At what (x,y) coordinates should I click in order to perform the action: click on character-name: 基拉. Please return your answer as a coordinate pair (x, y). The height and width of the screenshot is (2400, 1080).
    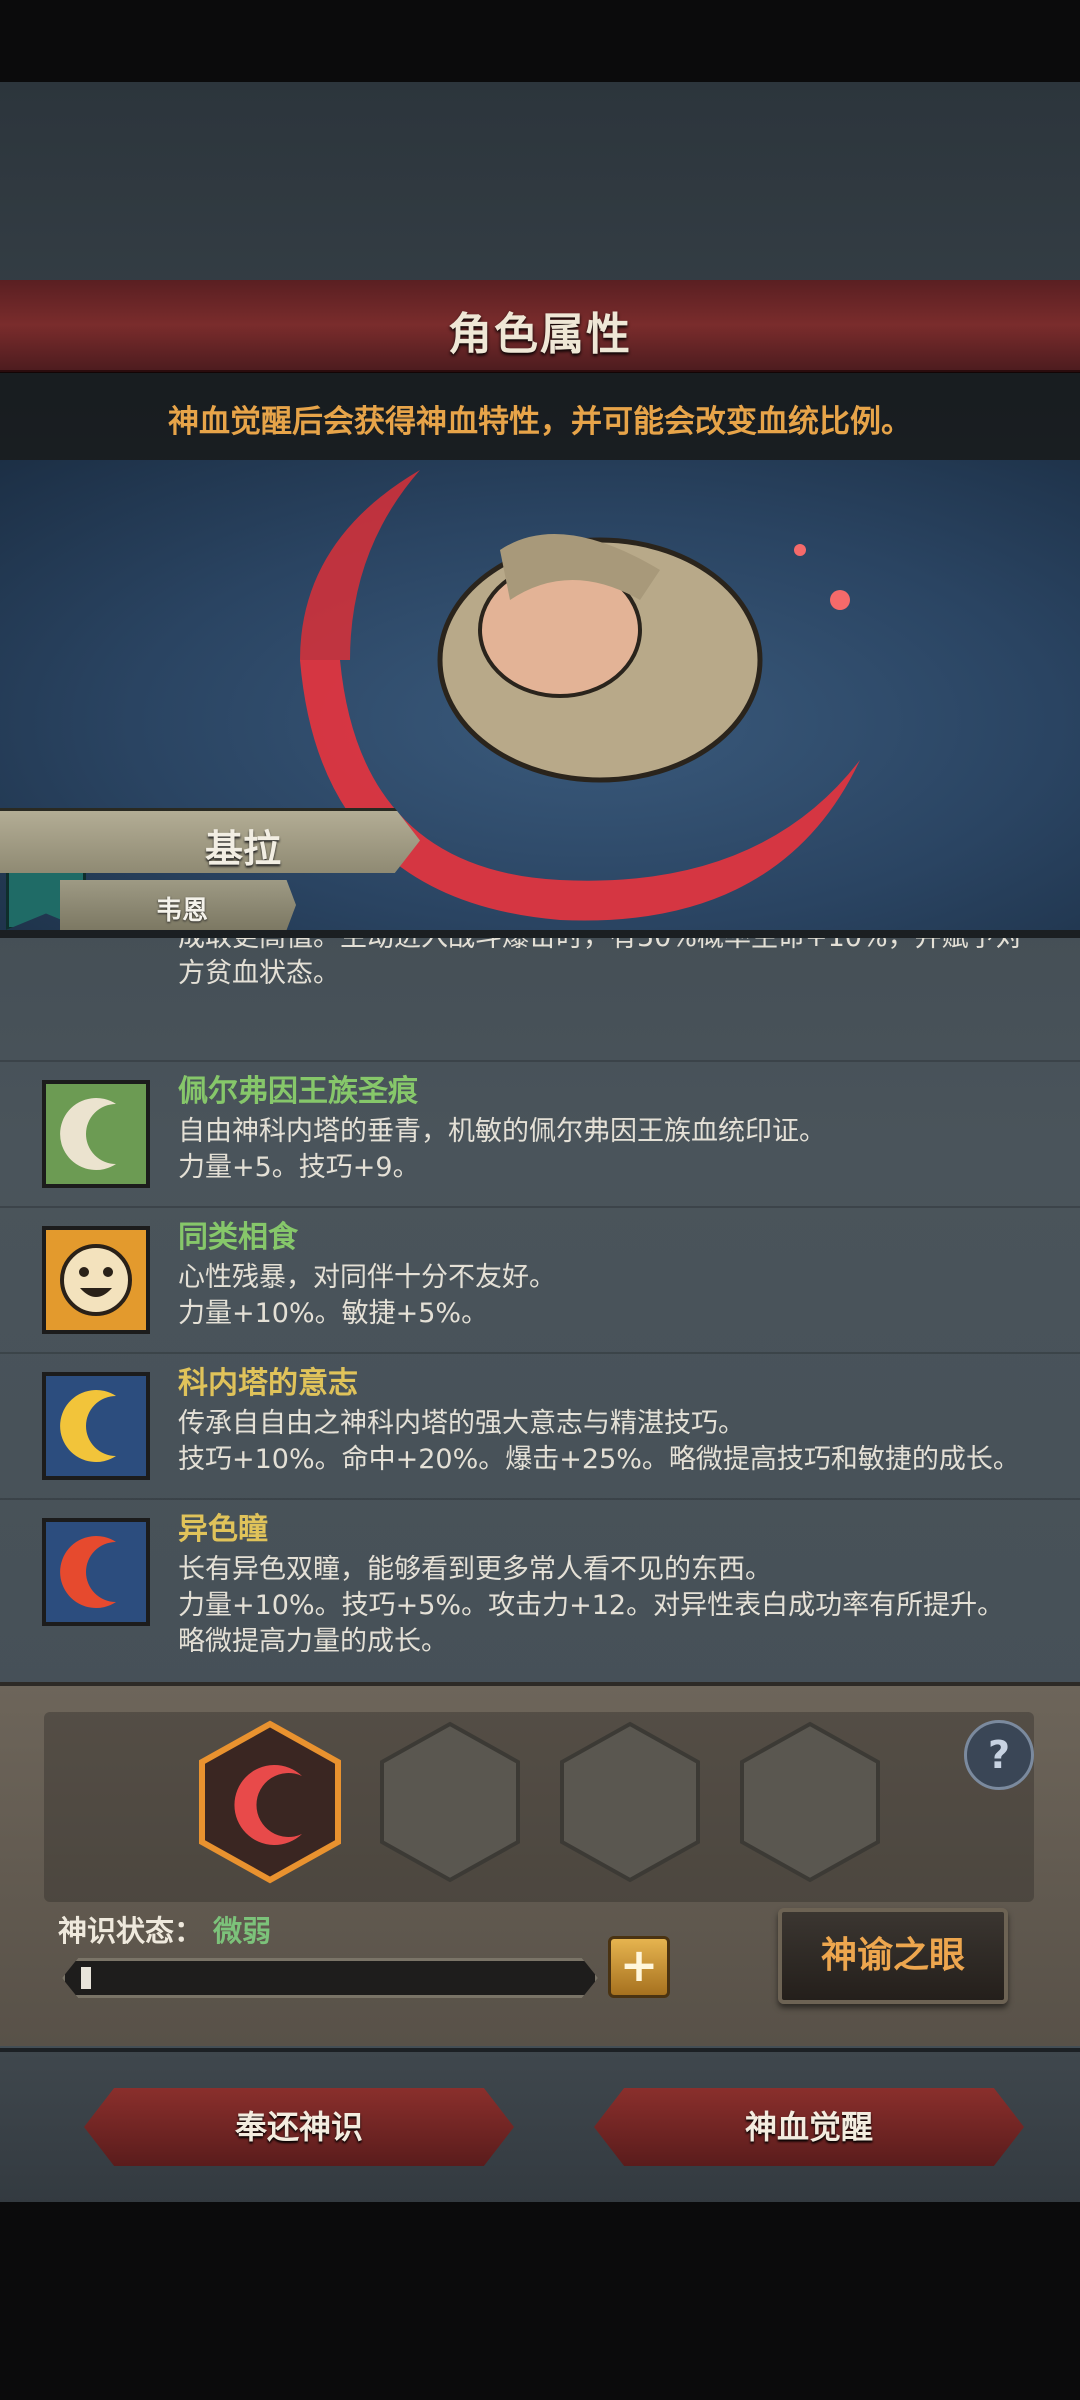
    Looking at the image, I should click on (243, 849).